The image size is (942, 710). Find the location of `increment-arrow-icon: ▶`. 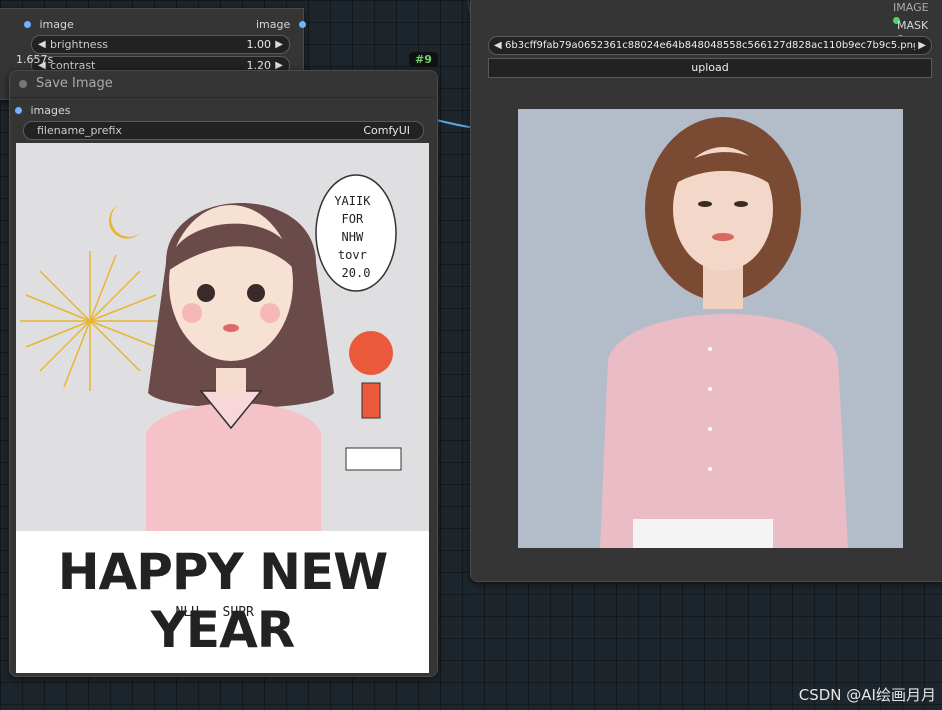

increment-arrow-icon: ▶ is located at coordinates (279, 44).